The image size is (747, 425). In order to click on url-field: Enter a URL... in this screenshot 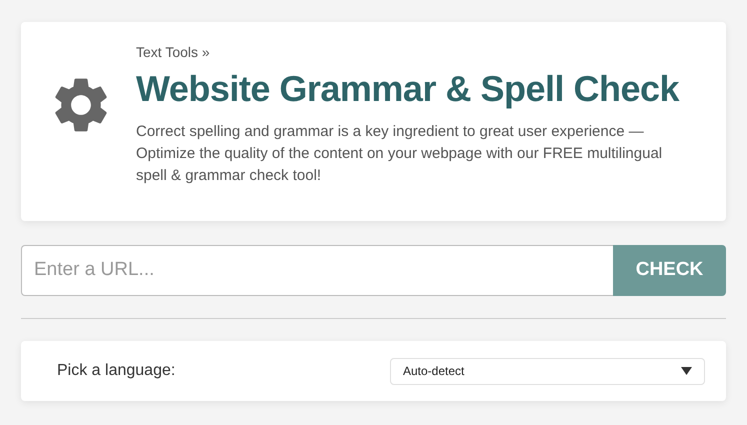, I will do `click(317, 270)`.